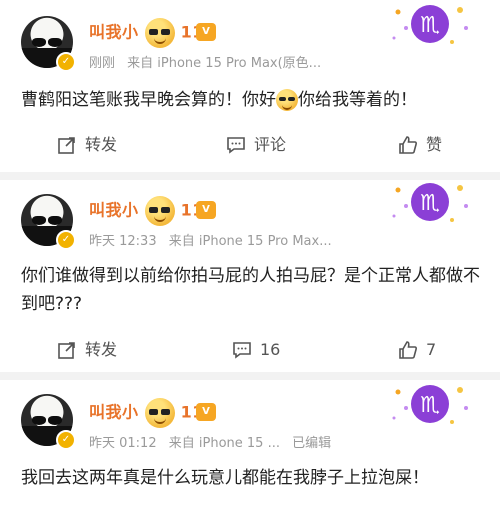 Image resolution: width=500 pixels, height=505 pixels. I want to click on post-content: 我回去这两年真是什么玩意儿都能在我脖子上拉泡屎！, so click(225, 478).